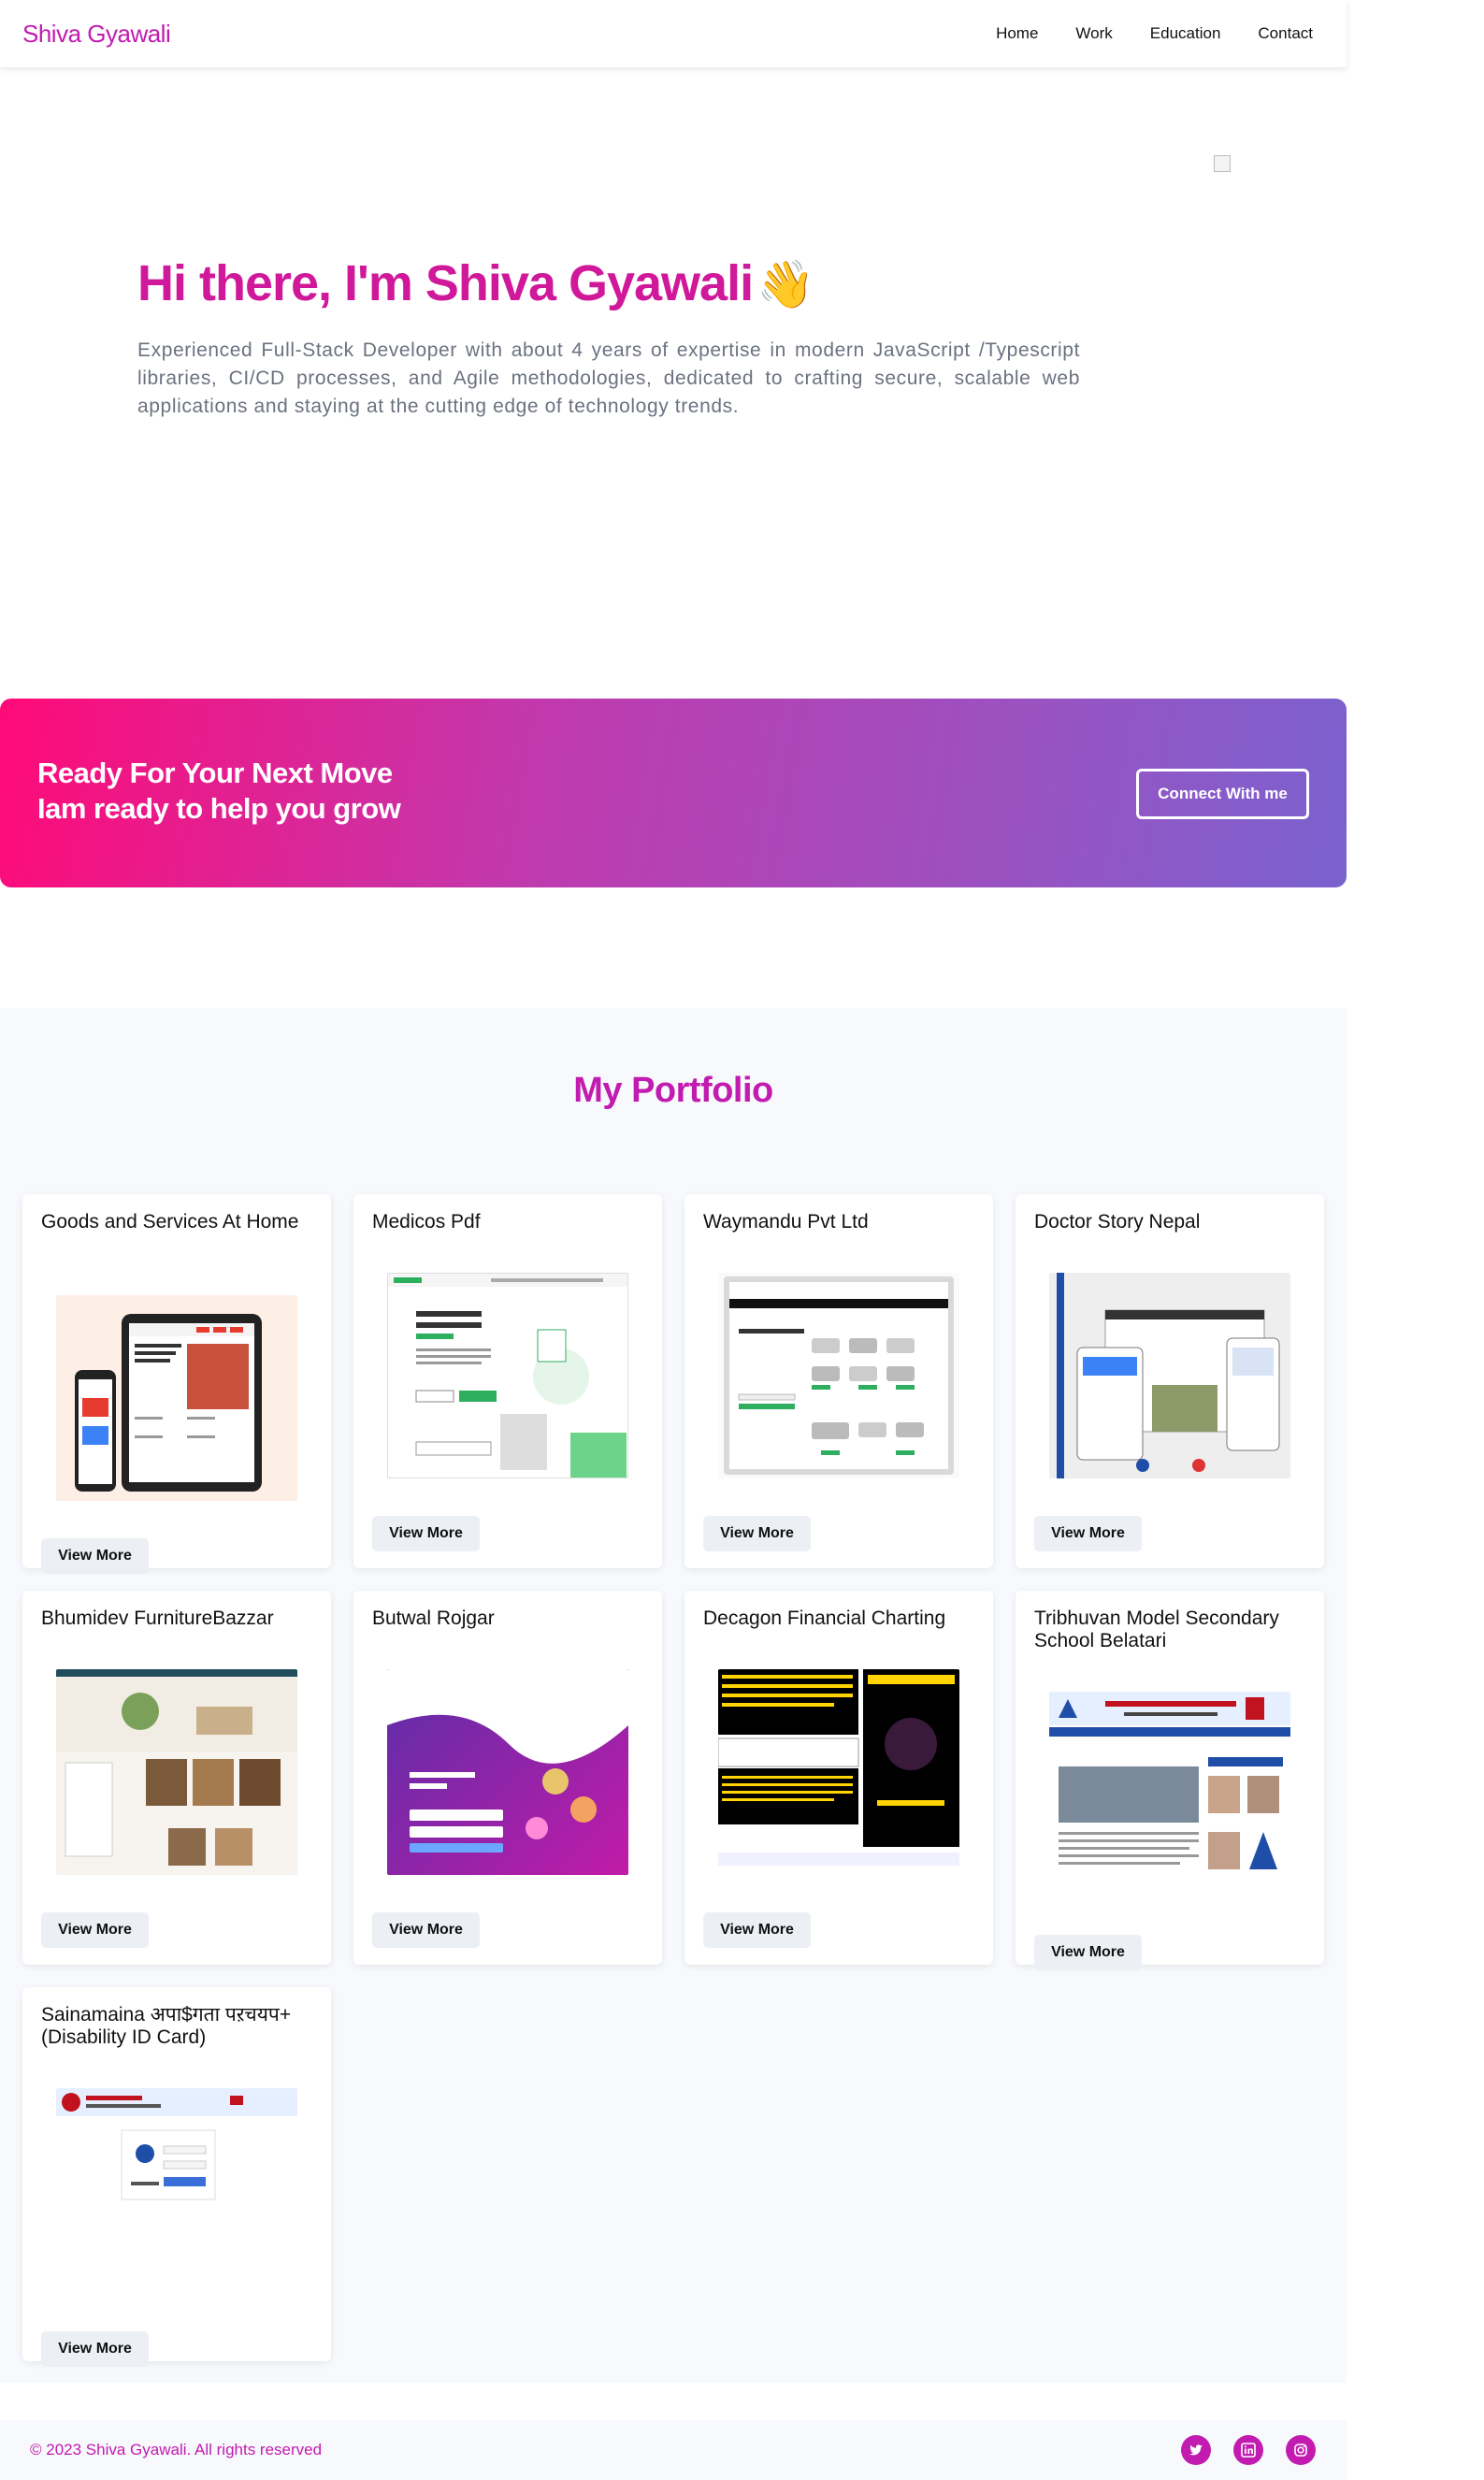 The width and height of the screenshot is (1484, 2480). Describe the element at coordinates (673, 1090) in the screenshot. I see `portfolio-title: My Portfolio` at that location.